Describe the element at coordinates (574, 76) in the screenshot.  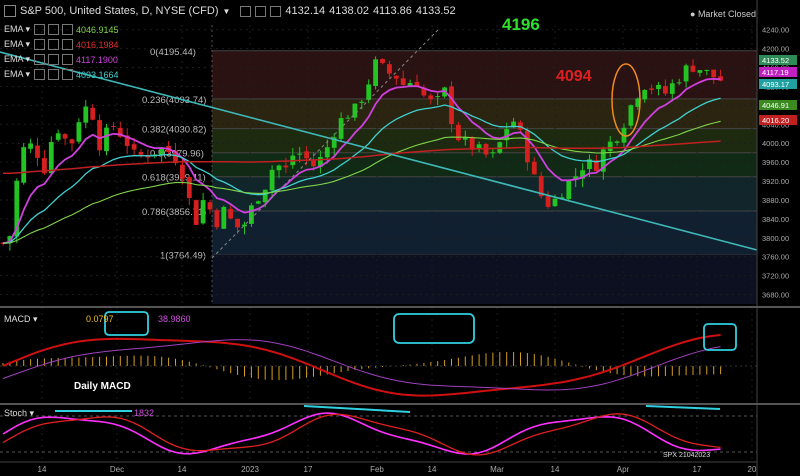
I see `level-annotation-mid: 4094` at that location.